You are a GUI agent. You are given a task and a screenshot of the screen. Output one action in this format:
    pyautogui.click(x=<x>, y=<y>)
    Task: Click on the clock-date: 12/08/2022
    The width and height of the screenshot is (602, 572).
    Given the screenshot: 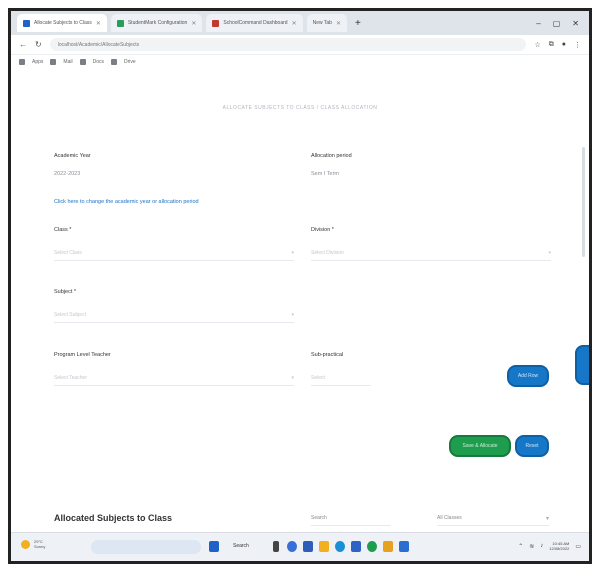 What is the action you would take?
    pyautogui.click(x=559, y=548)
    